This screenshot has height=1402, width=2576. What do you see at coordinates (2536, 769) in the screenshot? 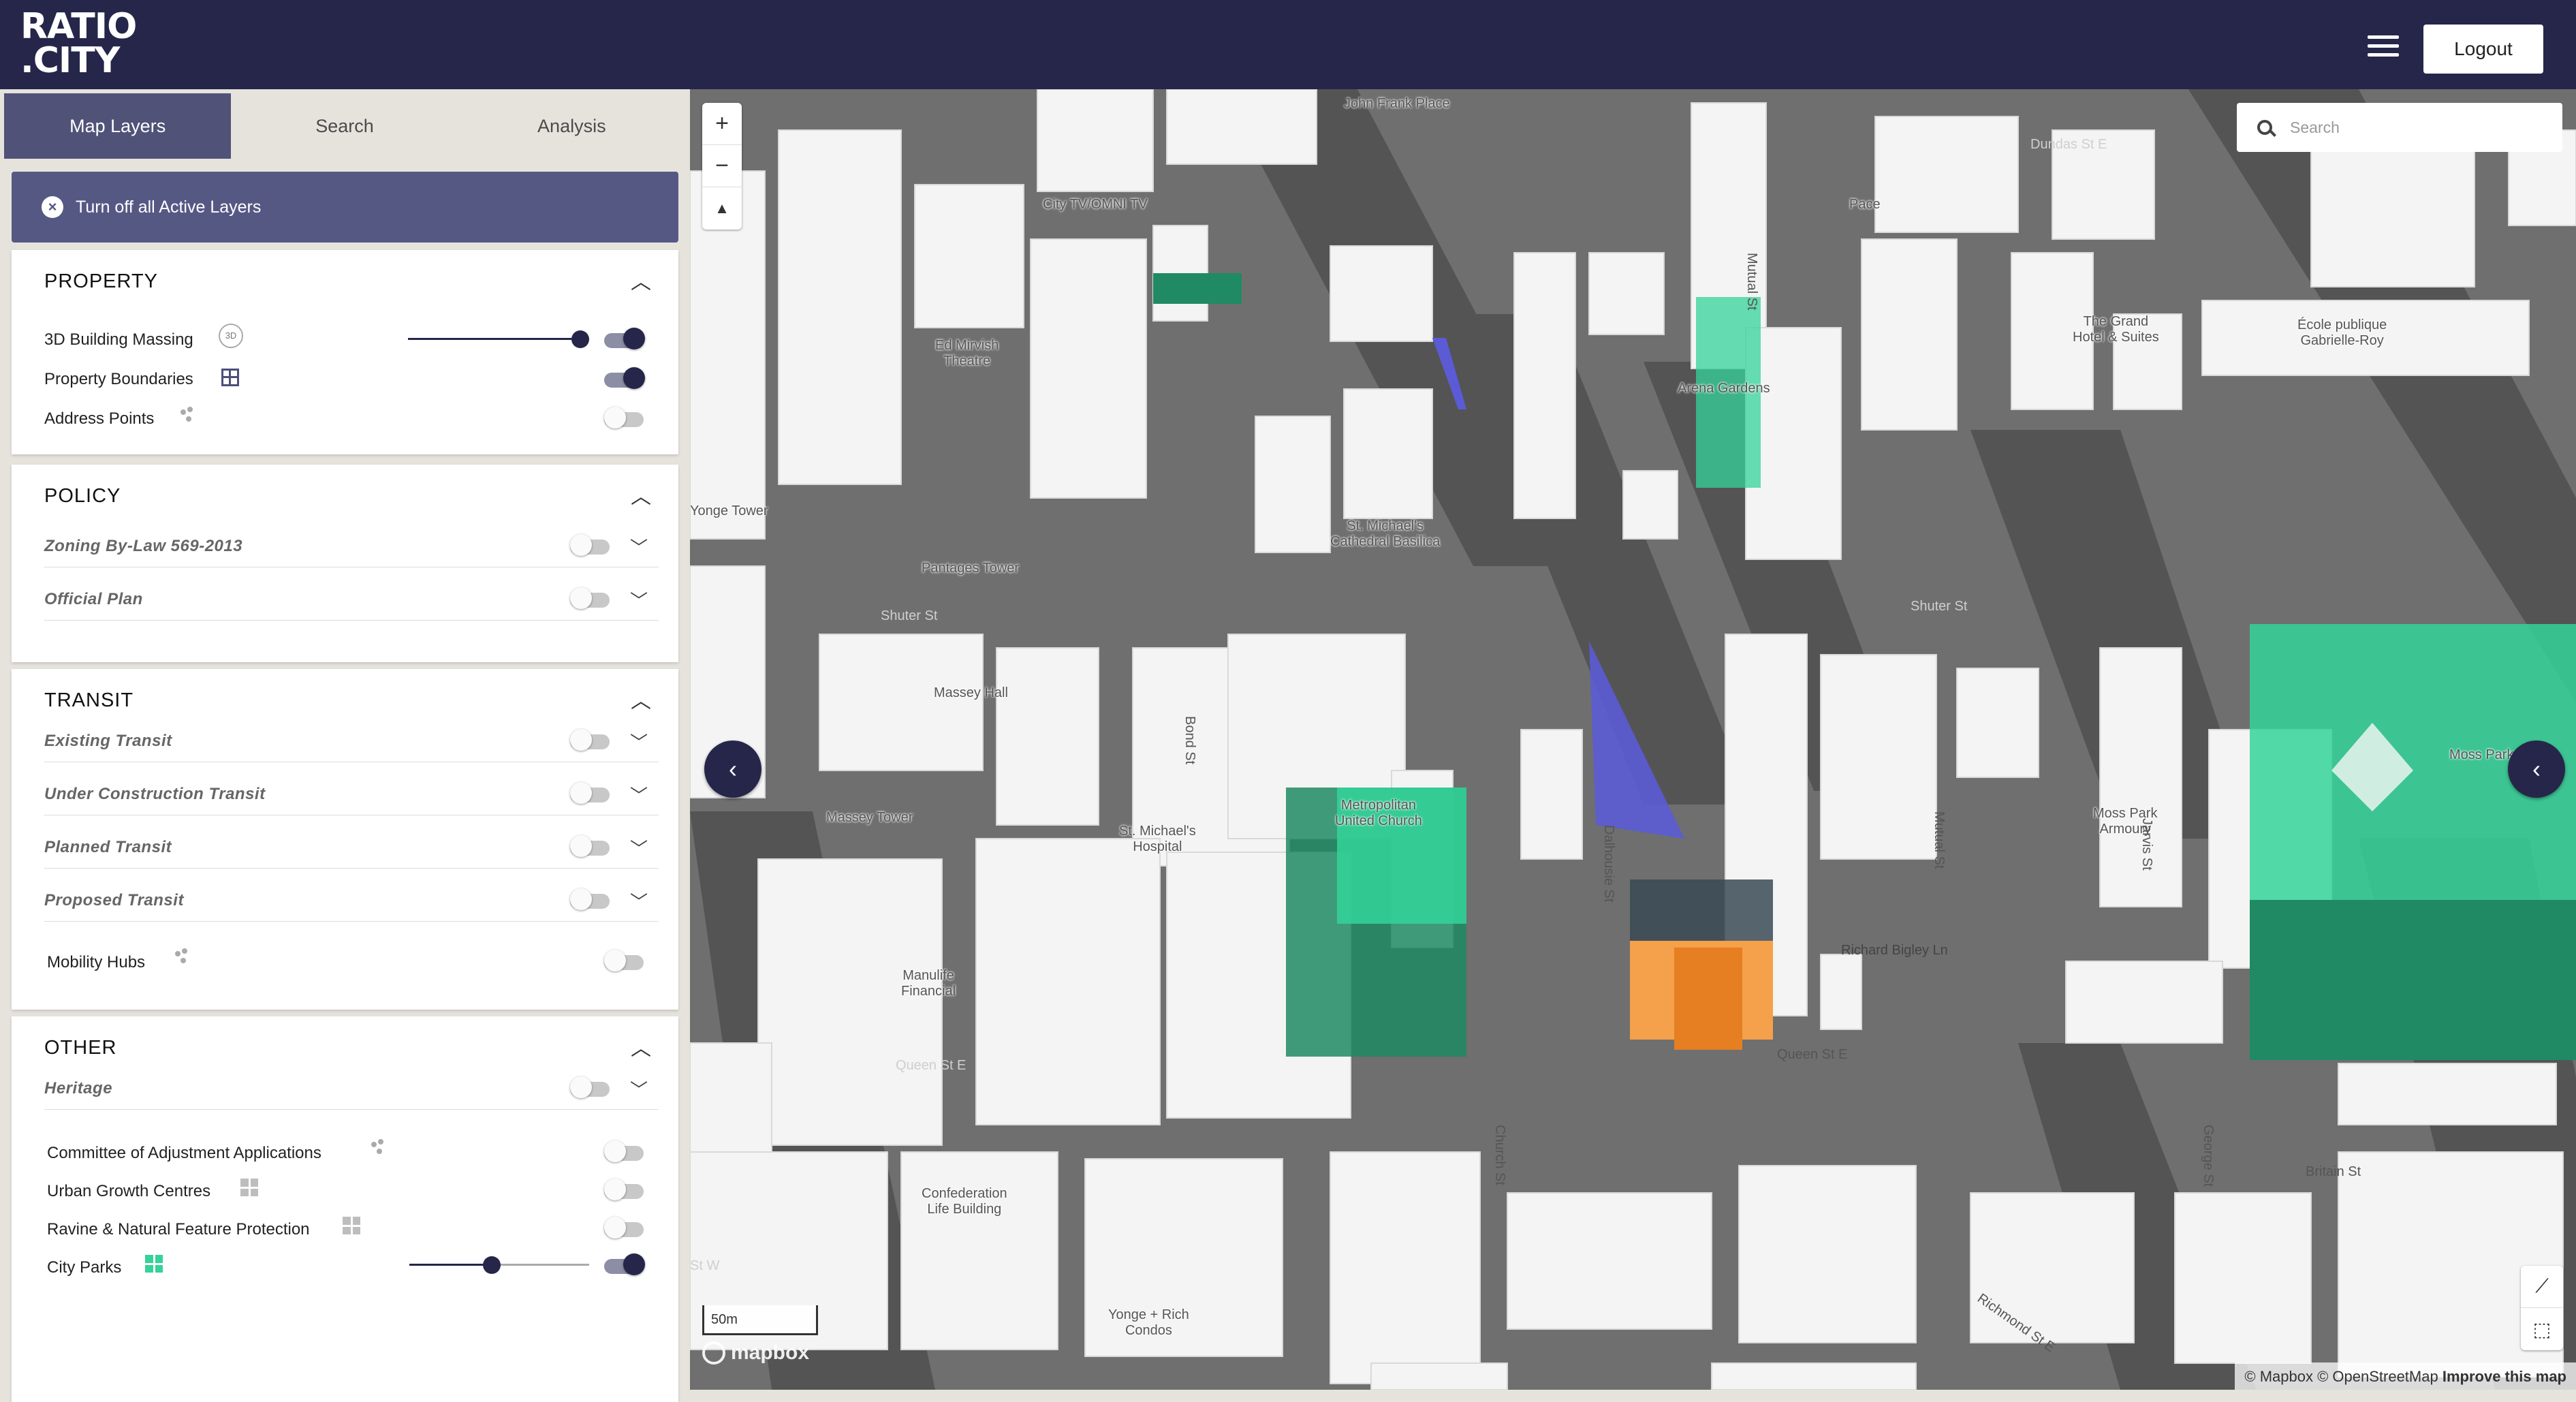
I see `collapse-right-panel-button: ‹` at bounding box center [2536, 769].